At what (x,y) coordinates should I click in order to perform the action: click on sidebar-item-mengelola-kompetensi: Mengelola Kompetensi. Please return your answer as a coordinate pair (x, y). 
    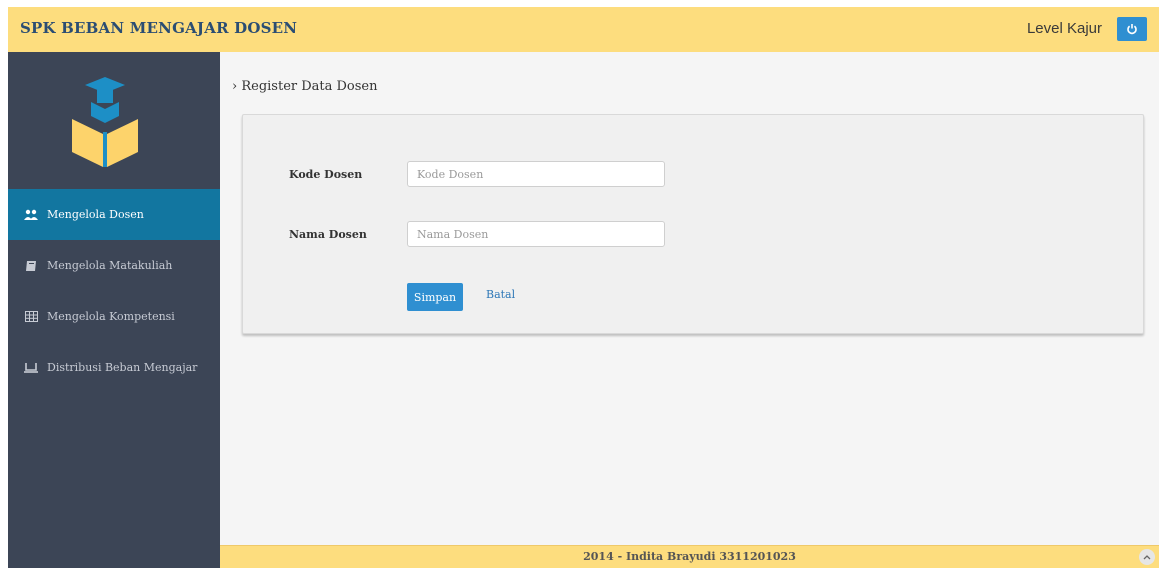
    Looking at the image, I should click on (114, 316).